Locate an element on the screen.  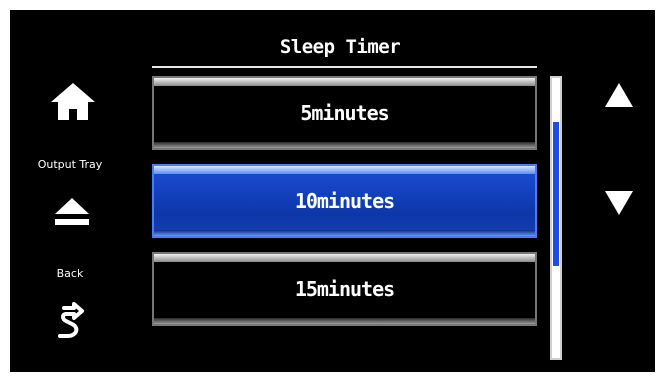
scrollbar-thumb is located at coordinates (556, 194).